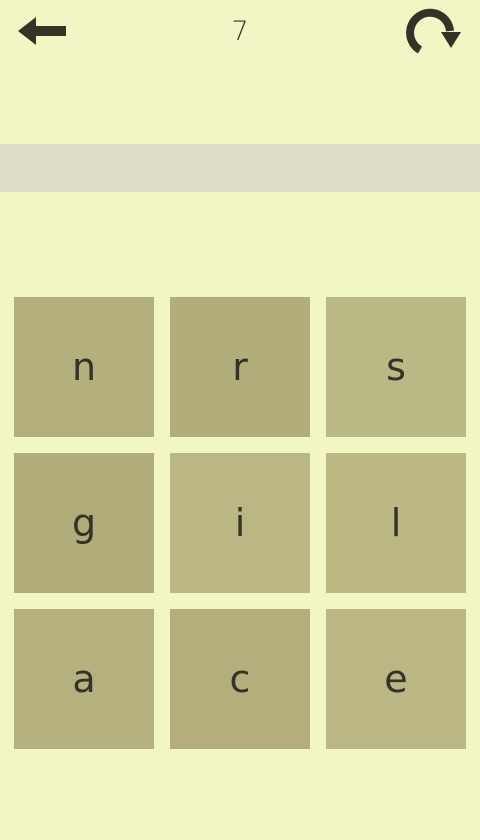 The height and width of the screenshot is (840, 480). I want to click on letter-tile: a, so click(84, 679).